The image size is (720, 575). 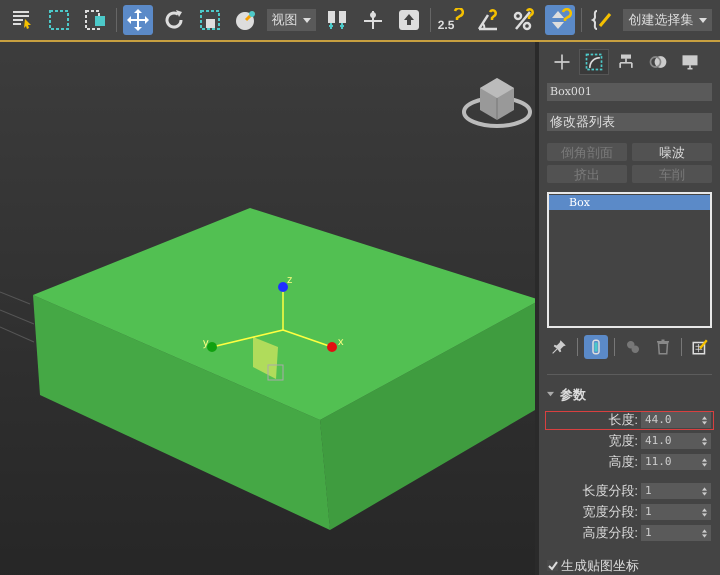 What do you see at coordinates (667, 20) in the screenshot?
I see `dropdown: 创建选择集` at bounding box center [667, 20].